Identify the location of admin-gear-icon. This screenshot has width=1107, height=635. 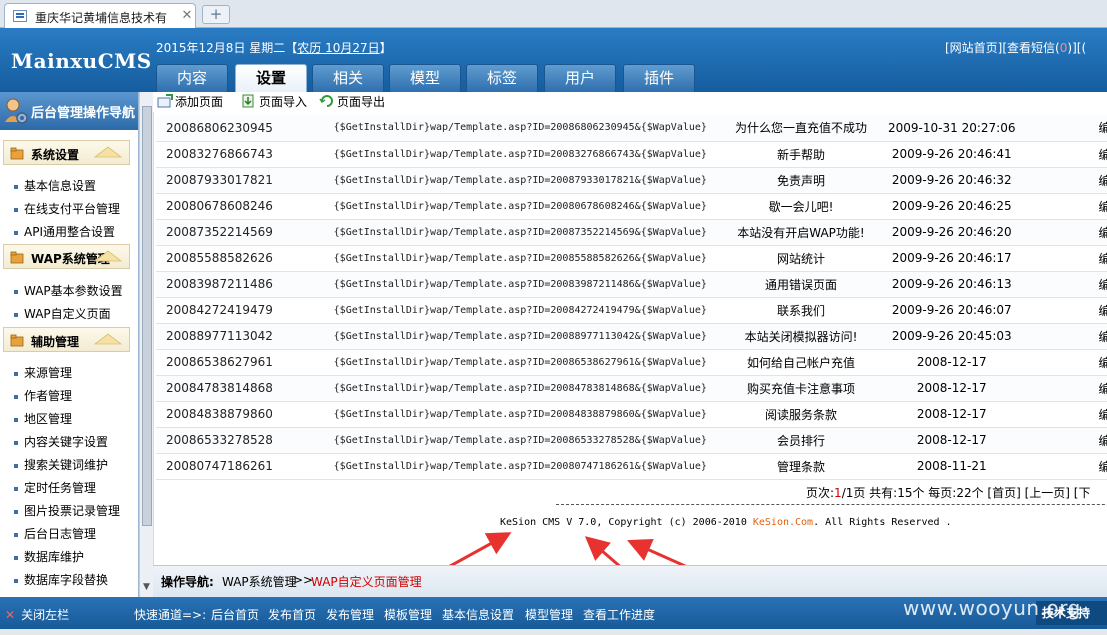
(16, 111).